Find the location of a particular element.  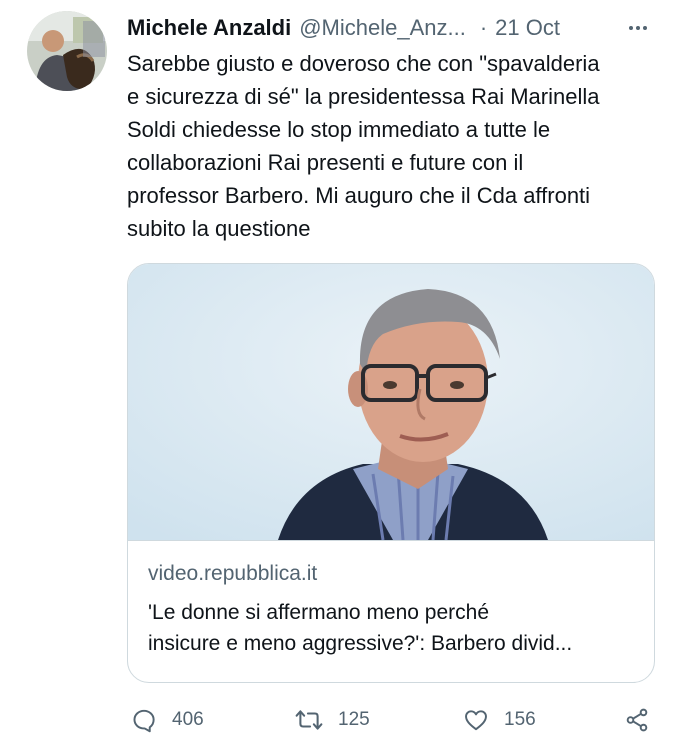

retweet-button: 125 is located at coordinates (332, 720).